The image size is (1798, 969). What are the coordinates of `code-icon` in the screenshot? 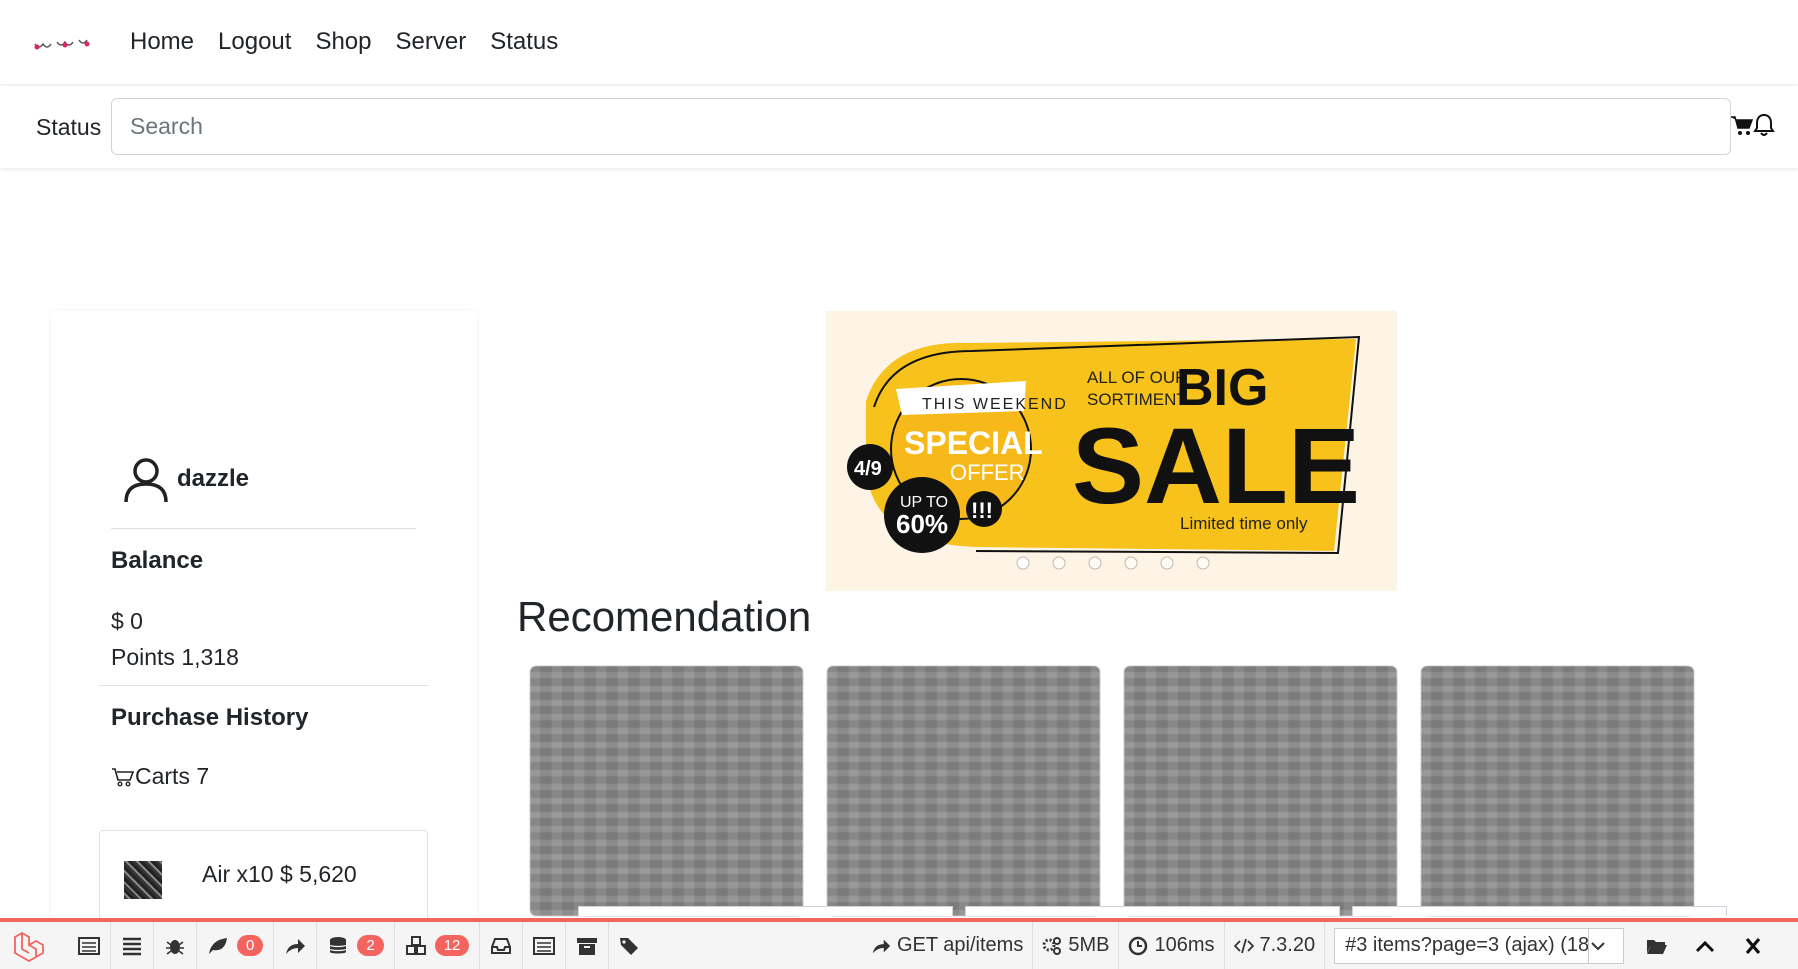 It's located at (1243, 945).